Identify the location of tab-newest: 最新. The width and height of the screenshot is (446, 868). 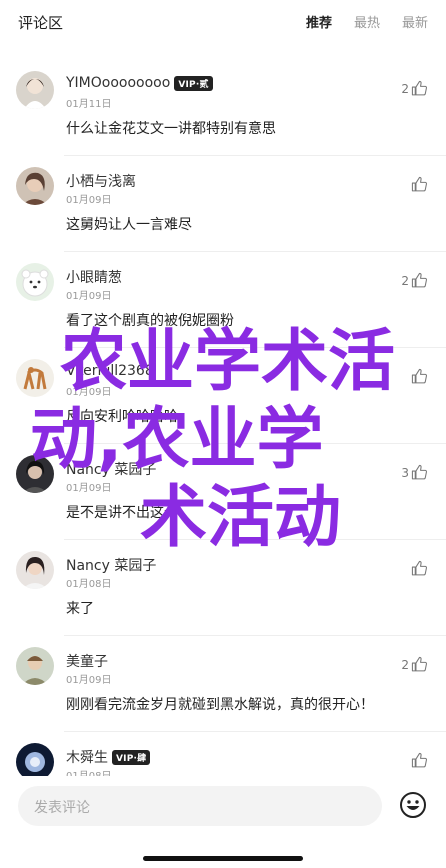
(415, 21).